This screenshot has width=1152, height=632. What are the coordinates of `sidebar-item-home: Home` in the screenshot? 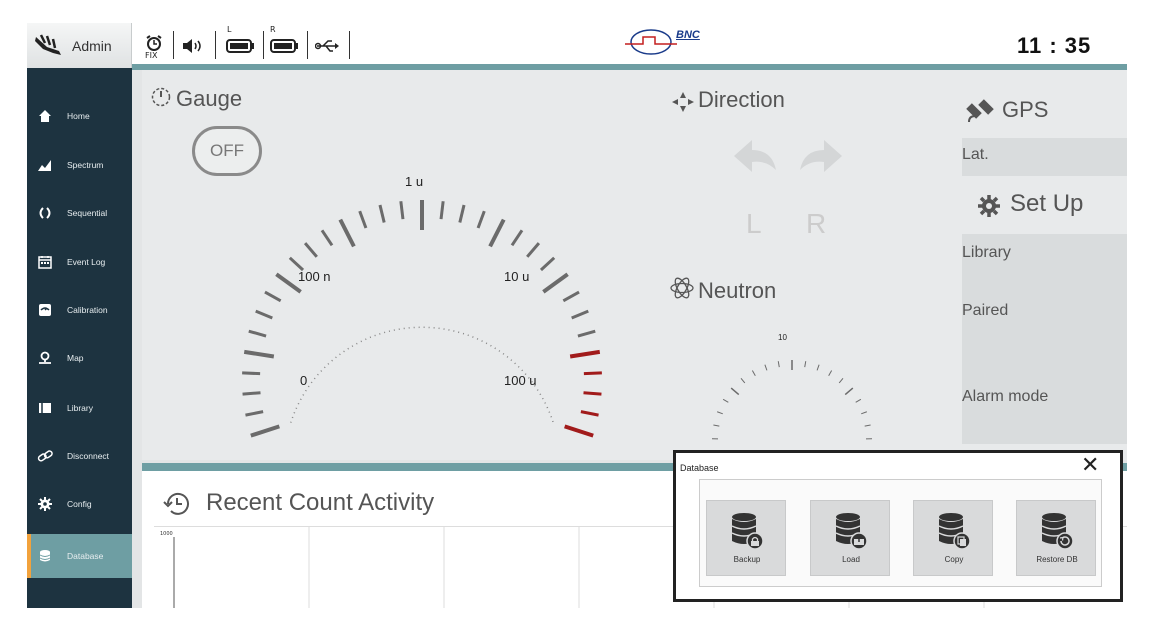 It's located at (79, 116).